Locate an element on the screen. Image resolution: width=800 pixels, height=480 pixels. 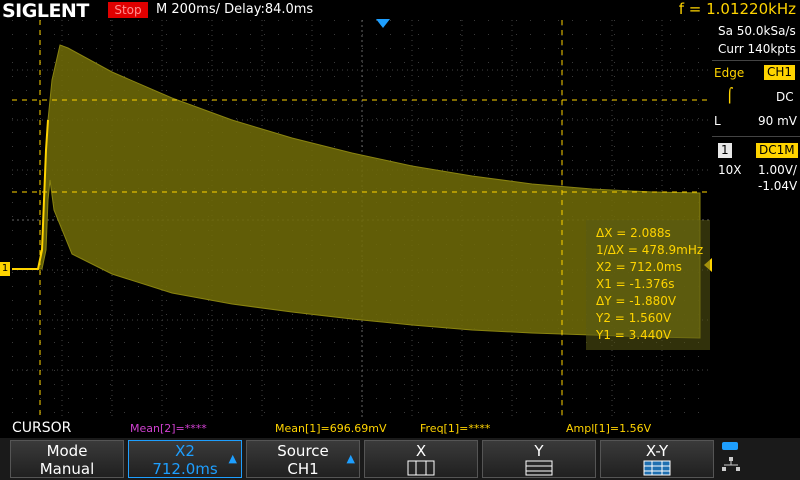
y1-readout: Y1 = 3.440V is located at coordinates (634, 335).